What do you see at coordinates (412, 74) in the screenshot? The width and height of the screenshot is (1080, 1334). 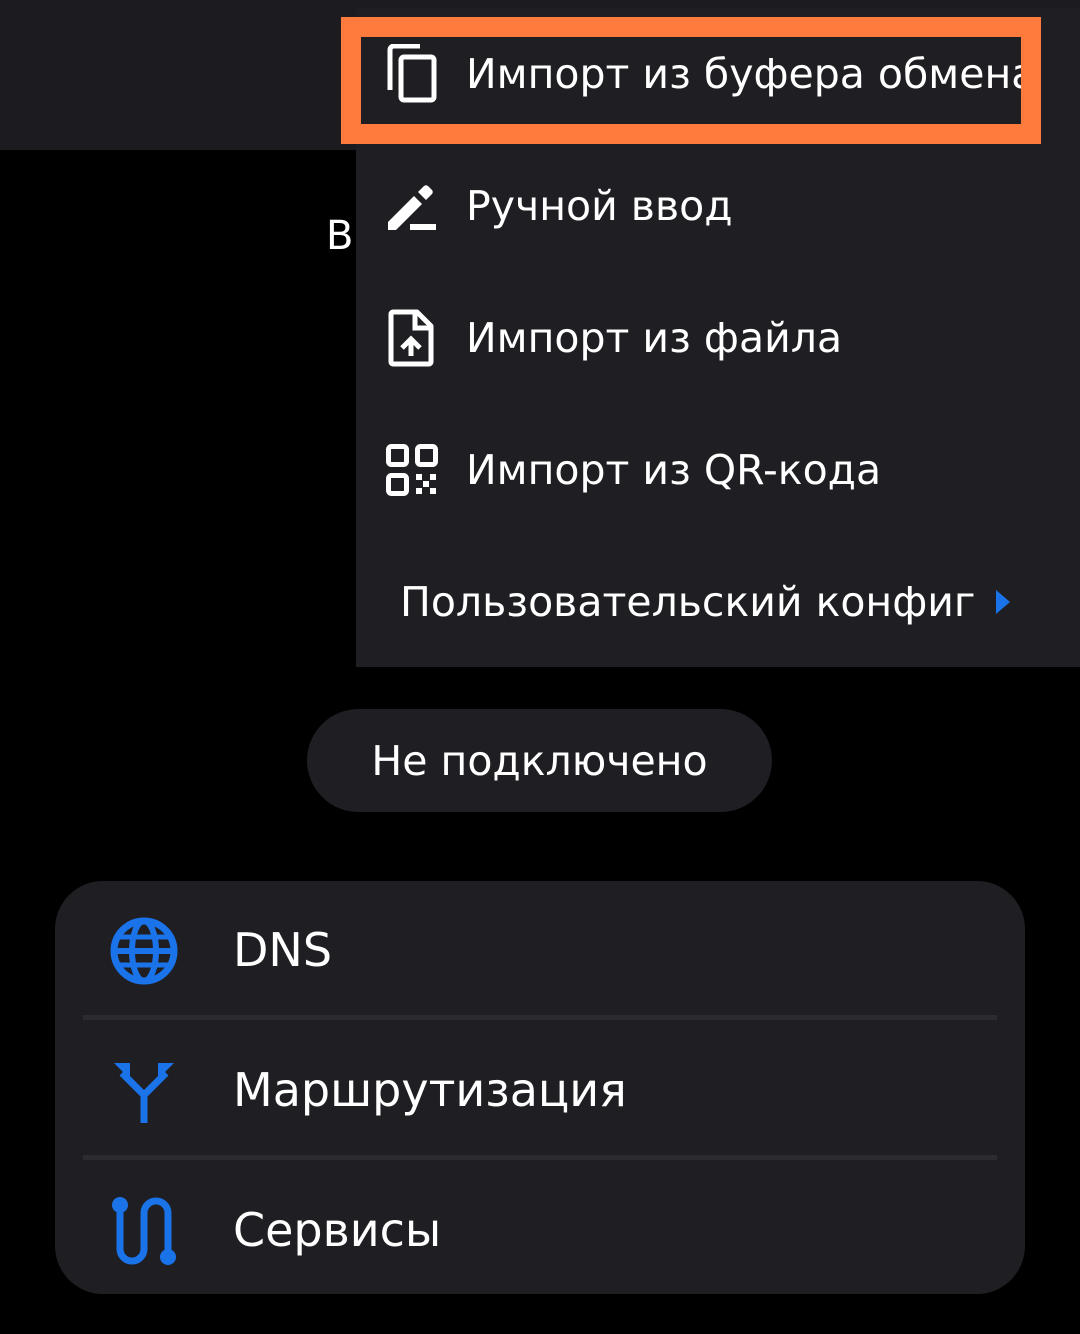 I see `copy-icon` at bounding box center [412, 74].